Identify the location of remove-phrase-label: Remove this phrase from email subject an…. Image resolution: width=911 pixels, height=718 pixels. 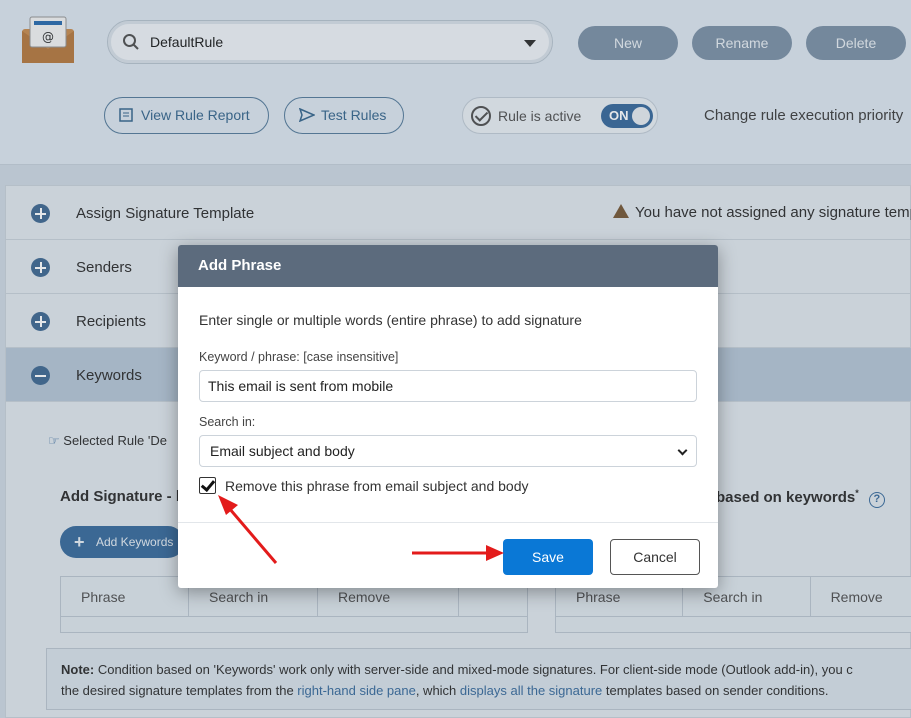
(376, 486).